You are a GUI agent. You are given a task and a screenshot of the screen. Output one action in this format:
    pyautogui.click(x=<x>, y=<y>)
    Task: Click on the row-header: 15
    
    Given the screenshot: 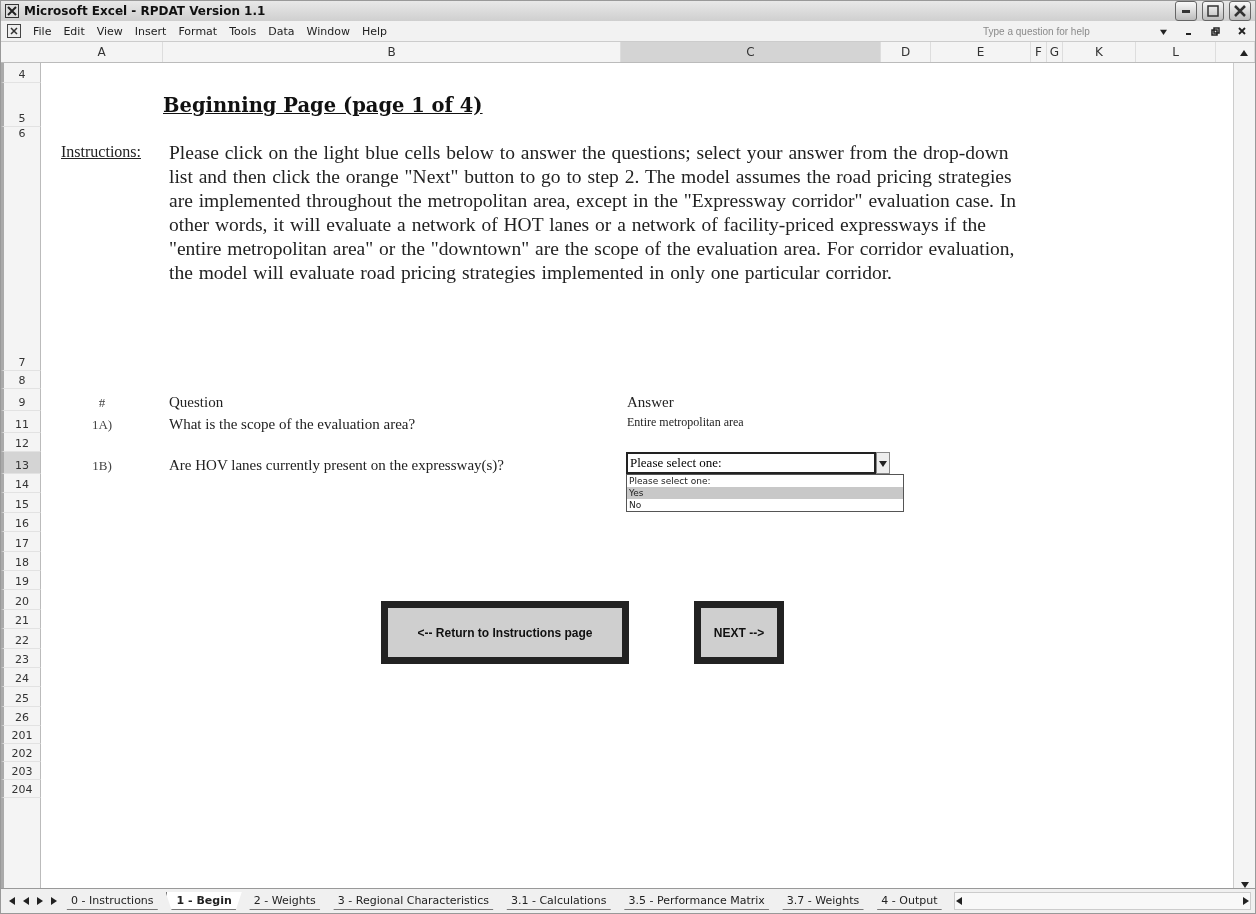 What is the action you would take?
    pyautogui.click(x=21, y=503)
    